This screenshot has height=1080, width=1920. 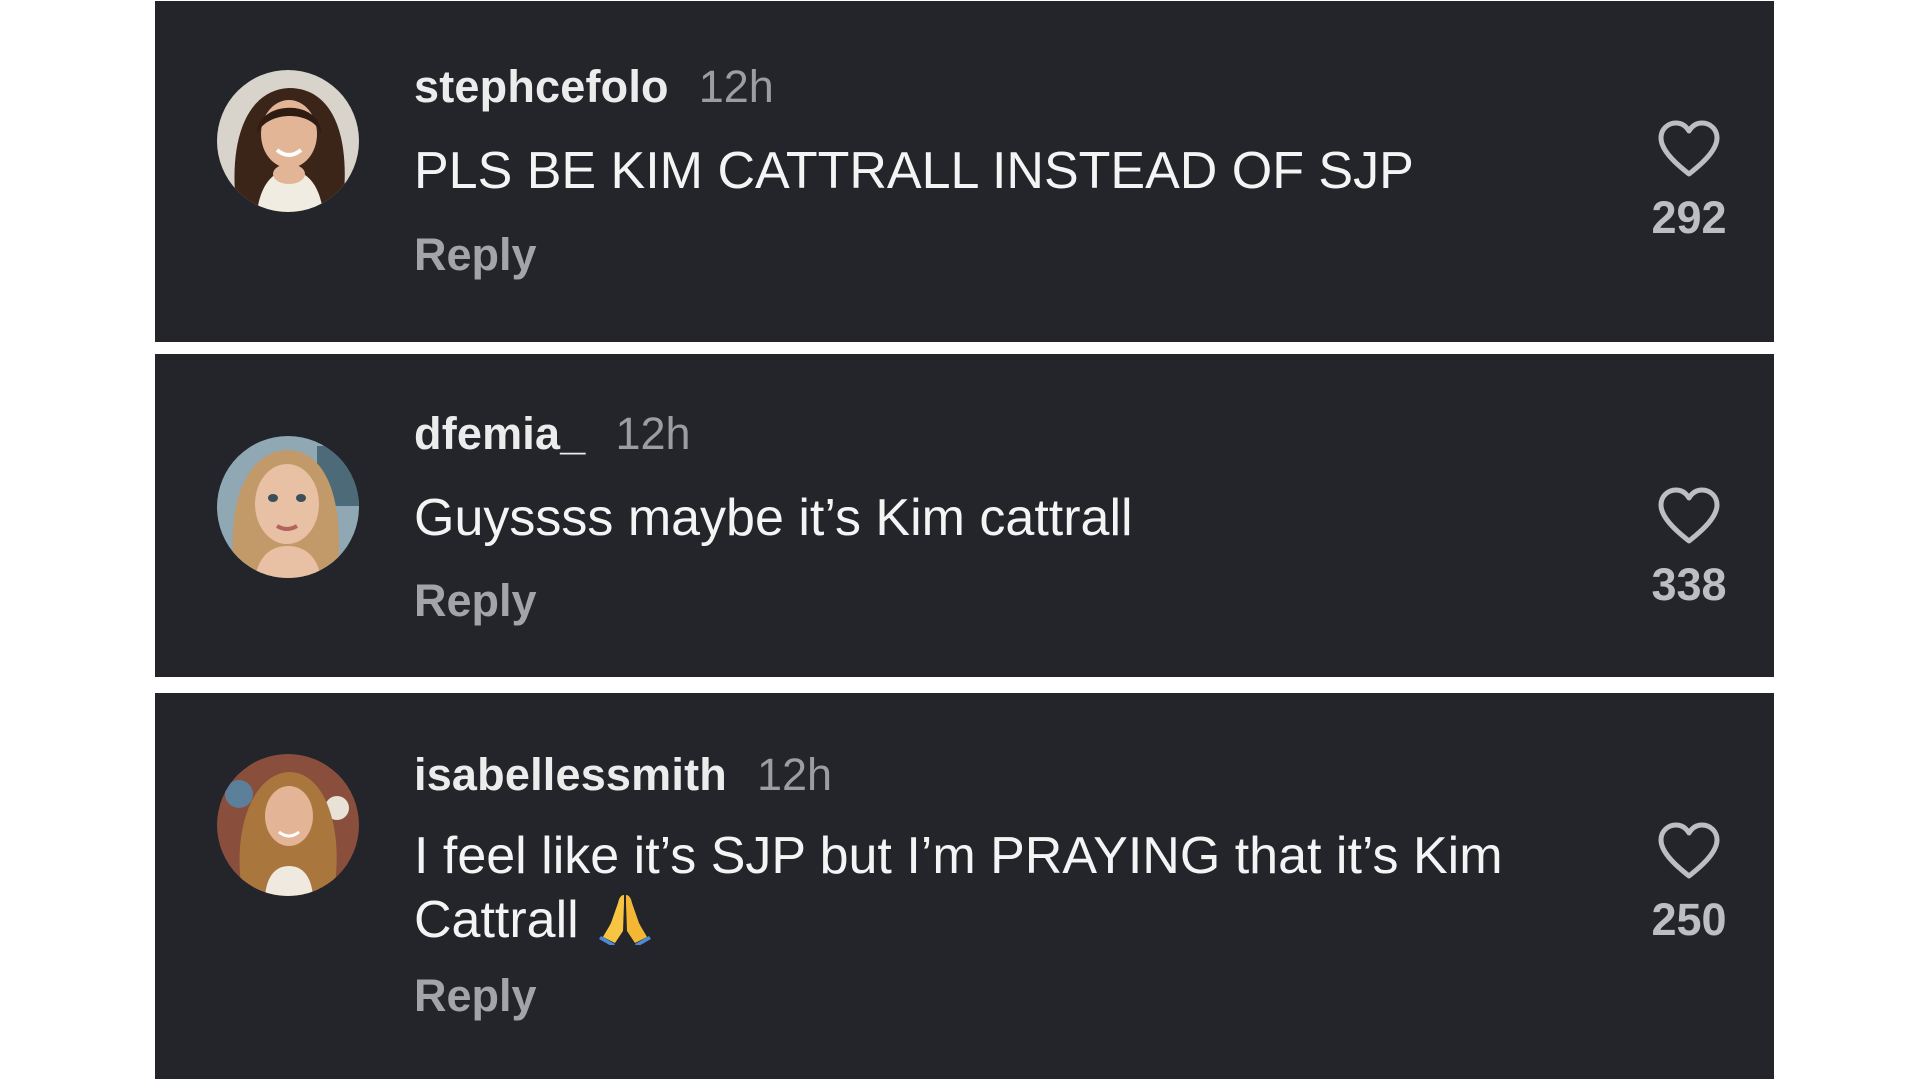 I want to click on username: stephcefolo, so click(x=541, y=87).